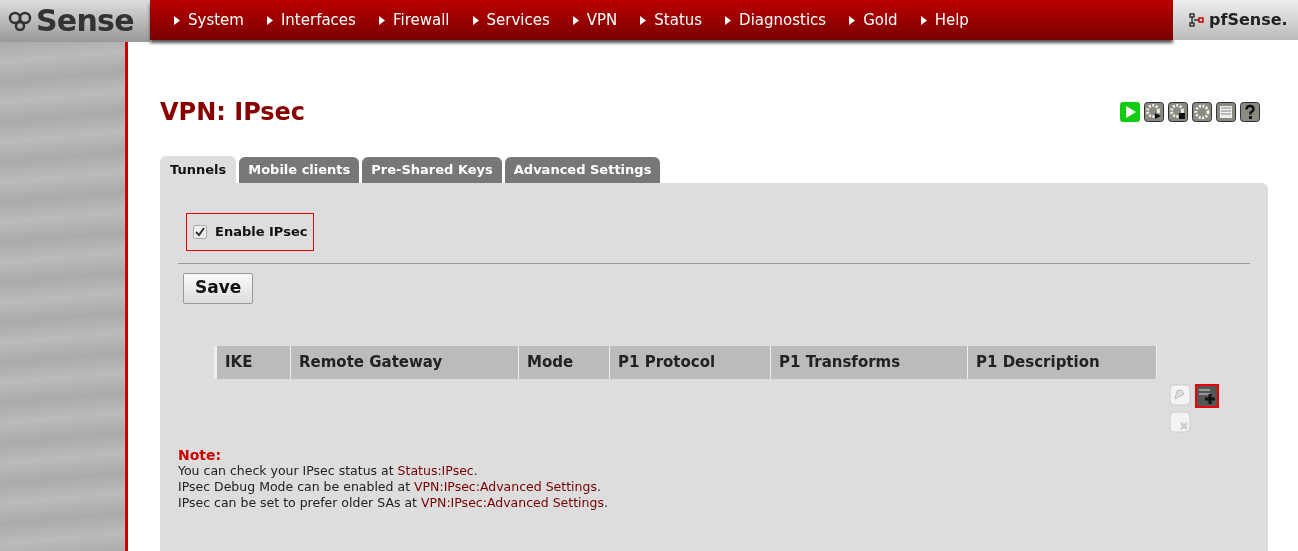 This screenshot has height=551, width=1298. Describe the element at coordinates (390, 486) in the screenshot. I see `note-text: IPsec Debug Mode can be enabled at VPN:IPsec:Advanced Settings.` at that location.